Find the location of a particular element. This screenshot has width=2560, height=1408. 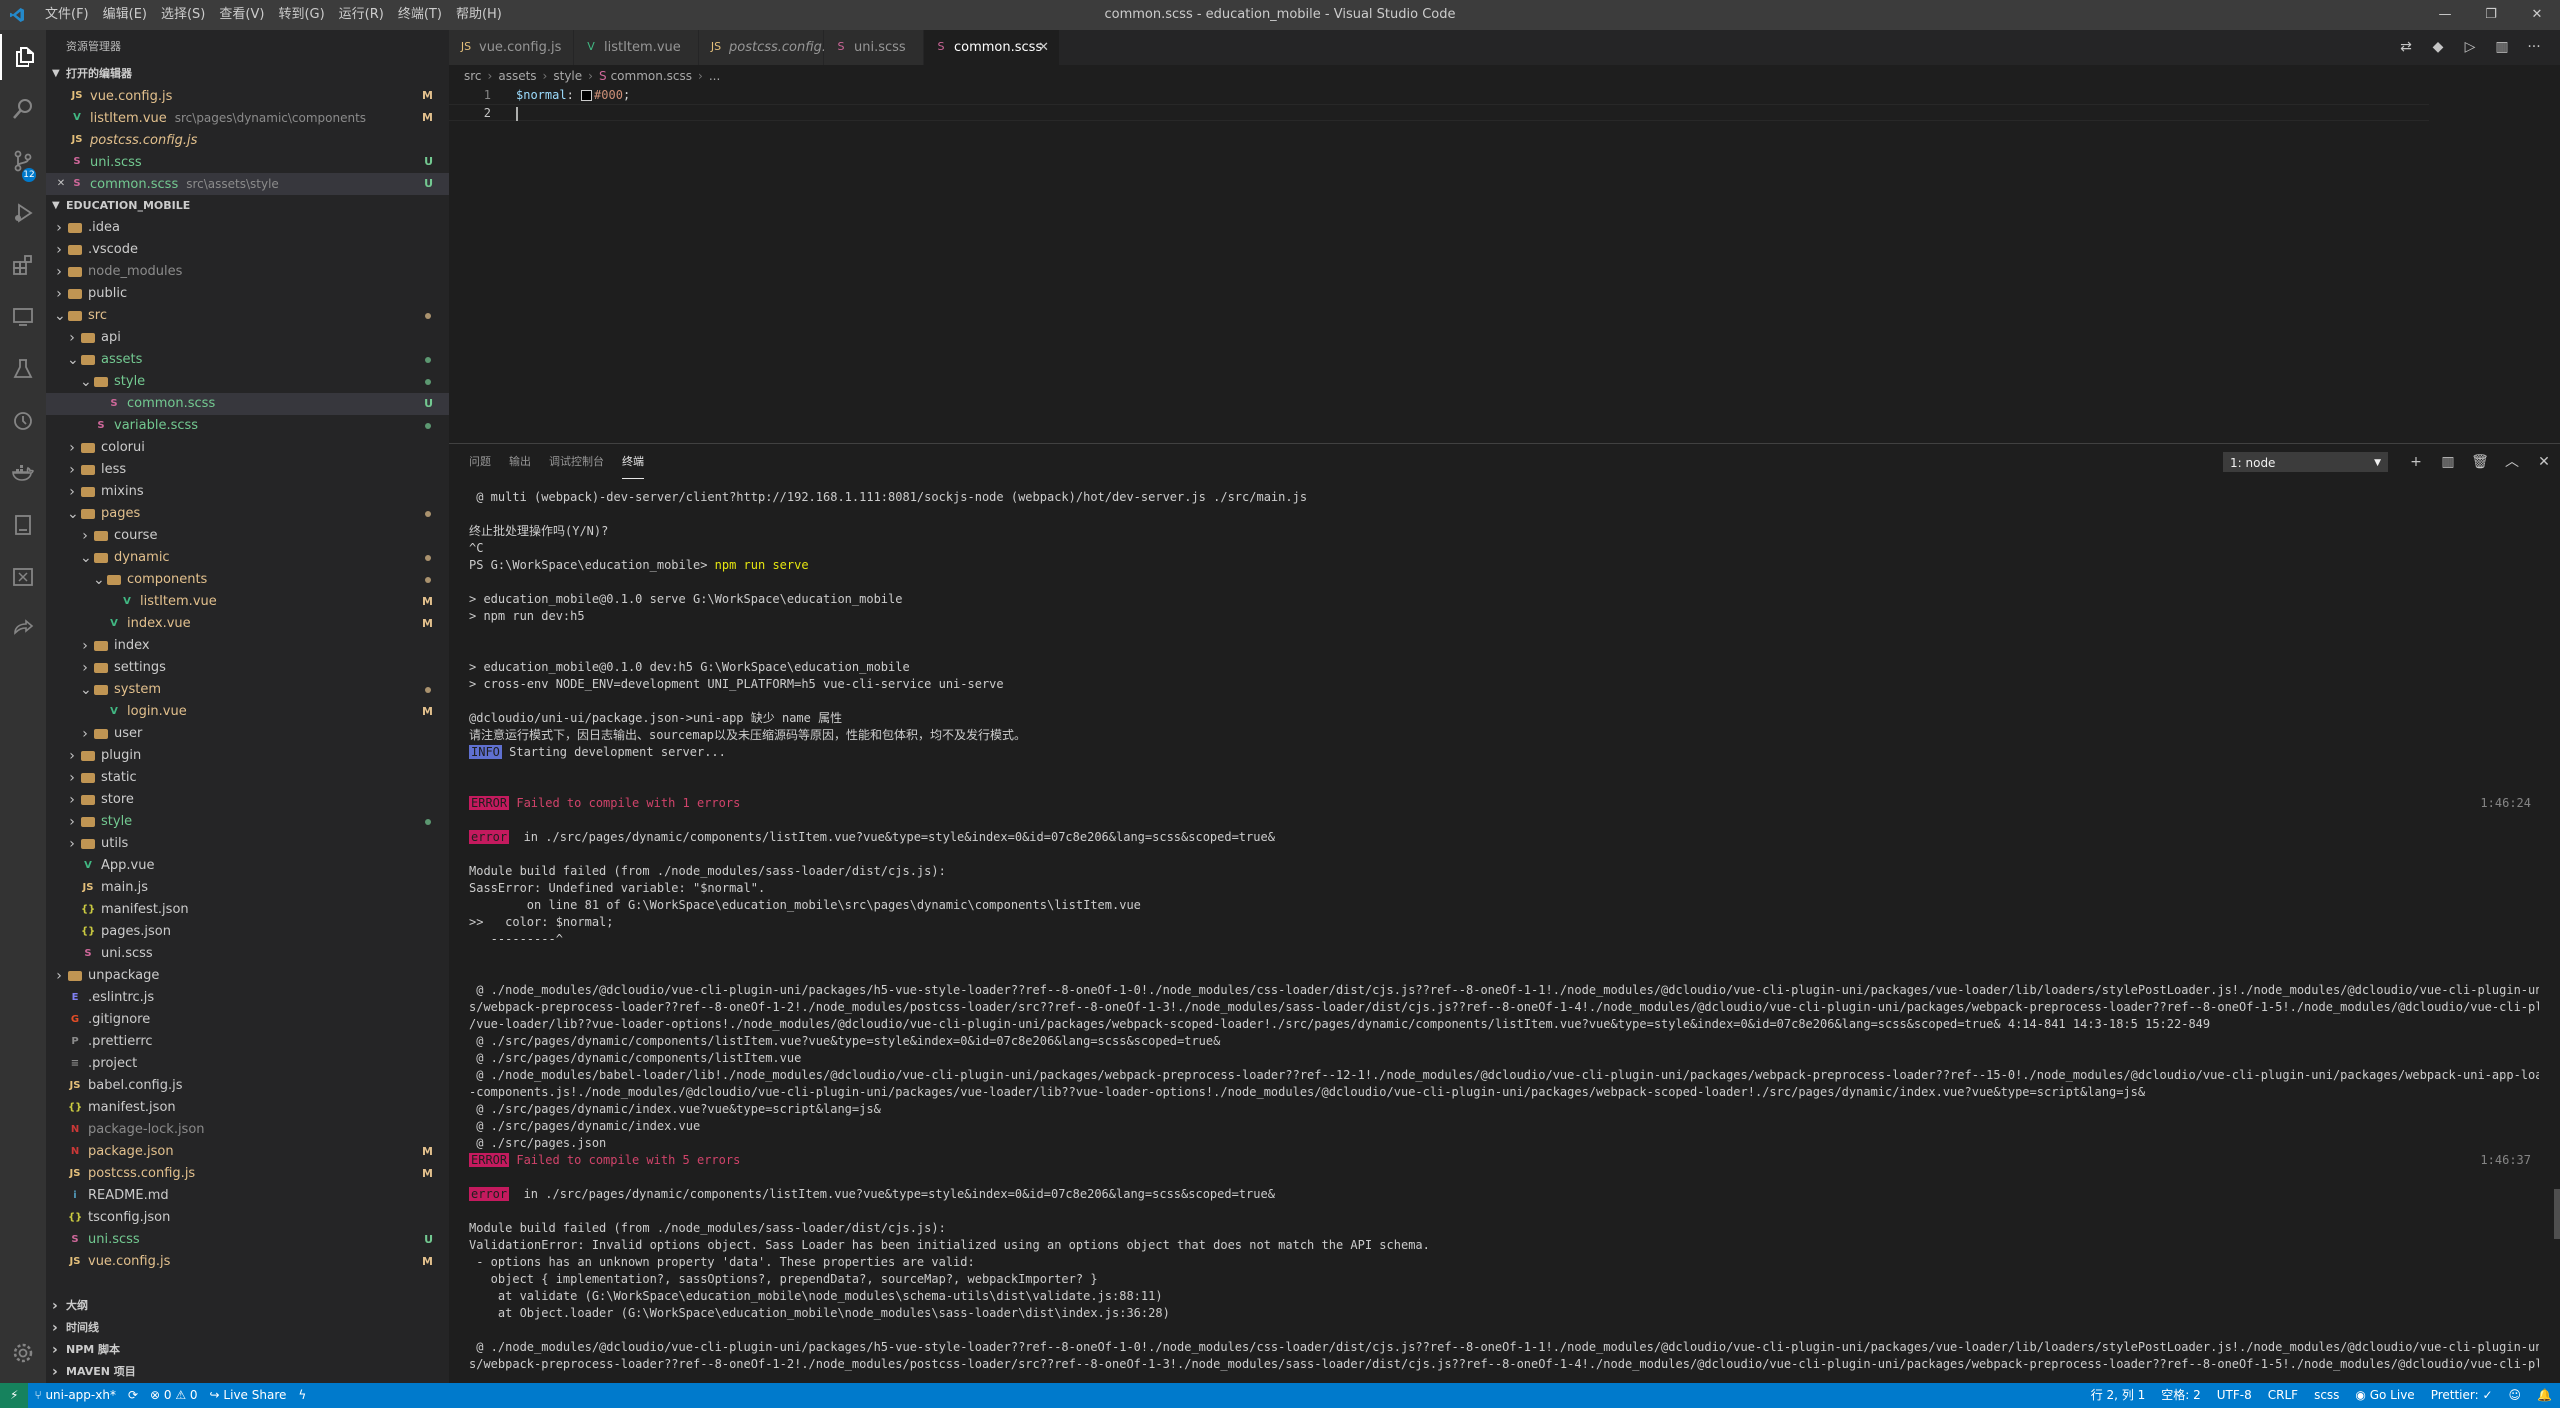

folder-item: ⌄ dynamic is located at coordinates (247, 558).